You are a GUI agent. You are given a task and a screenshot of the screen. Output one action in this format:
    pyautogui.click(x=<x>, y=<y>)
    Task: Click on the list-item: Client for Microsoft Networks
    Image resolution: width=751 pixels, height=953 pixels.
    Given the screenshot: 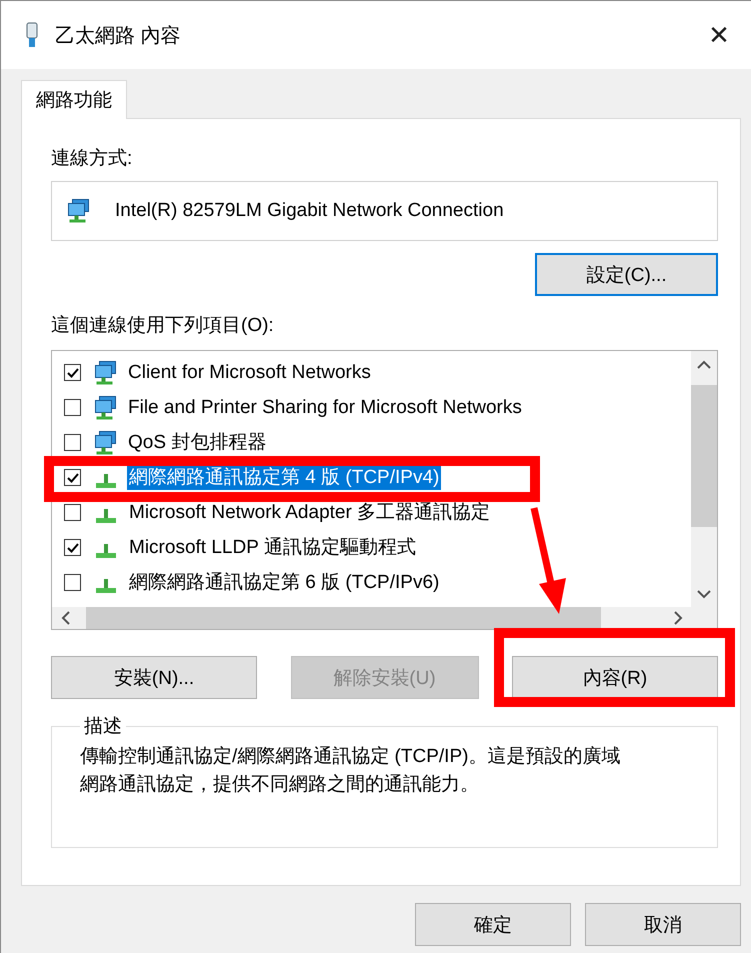 What is the action you would take?
    pyautogui.click(x=249, y=372)
    